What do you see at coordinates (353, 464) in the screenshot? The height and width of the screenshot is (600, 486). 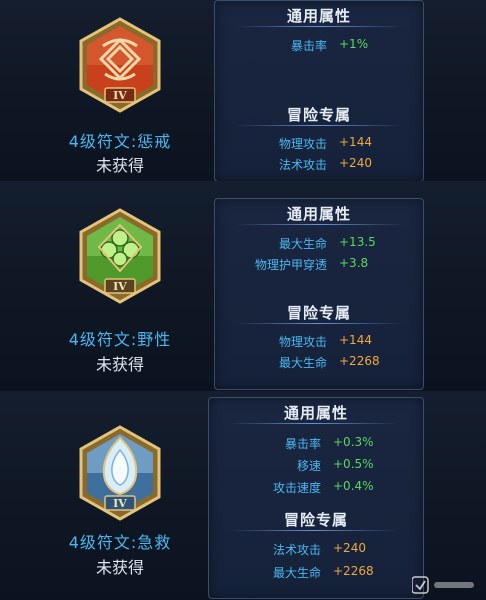 I see `stat-value: +0.5%` at bounding box center [353, 464].